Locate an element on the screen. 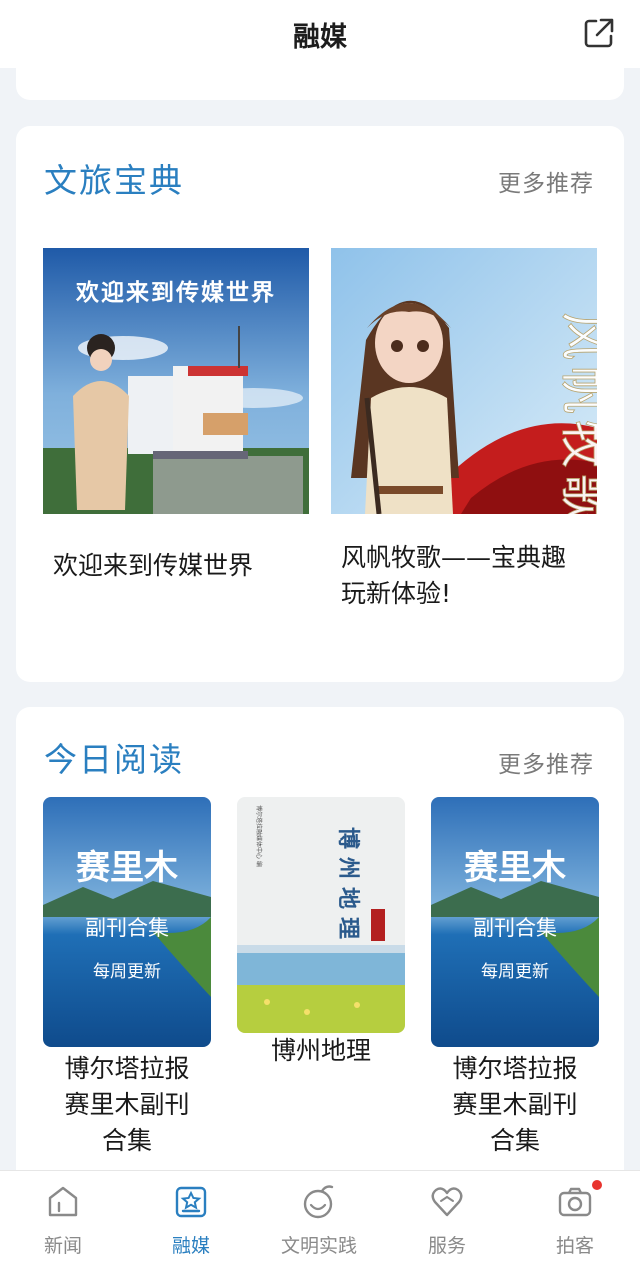  bozhou-geography-cover-image: 博州地理 博尔塔拉融媒体中心 编 is located at coordinates (321, 915).